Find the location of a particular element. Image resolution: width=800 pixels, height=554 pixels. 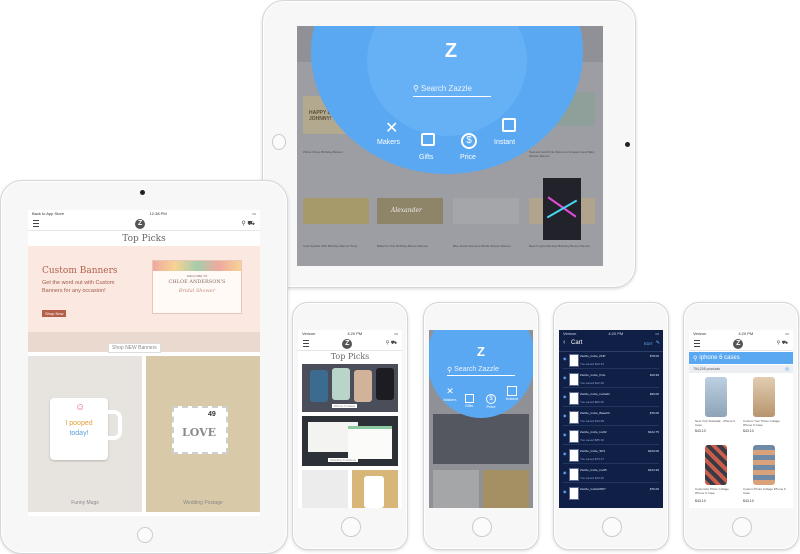

banner-caption: Shop NEW Banners is located at coordinates (134, 348).